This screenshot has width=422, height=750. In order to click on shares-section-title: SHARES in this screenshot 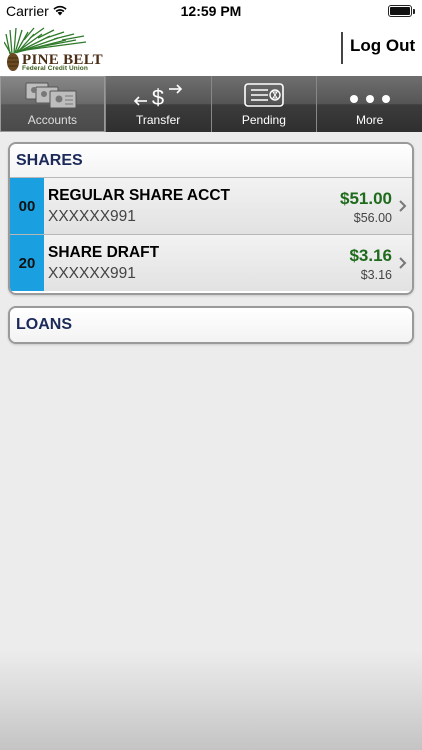, I will do `click(211, 160)`.